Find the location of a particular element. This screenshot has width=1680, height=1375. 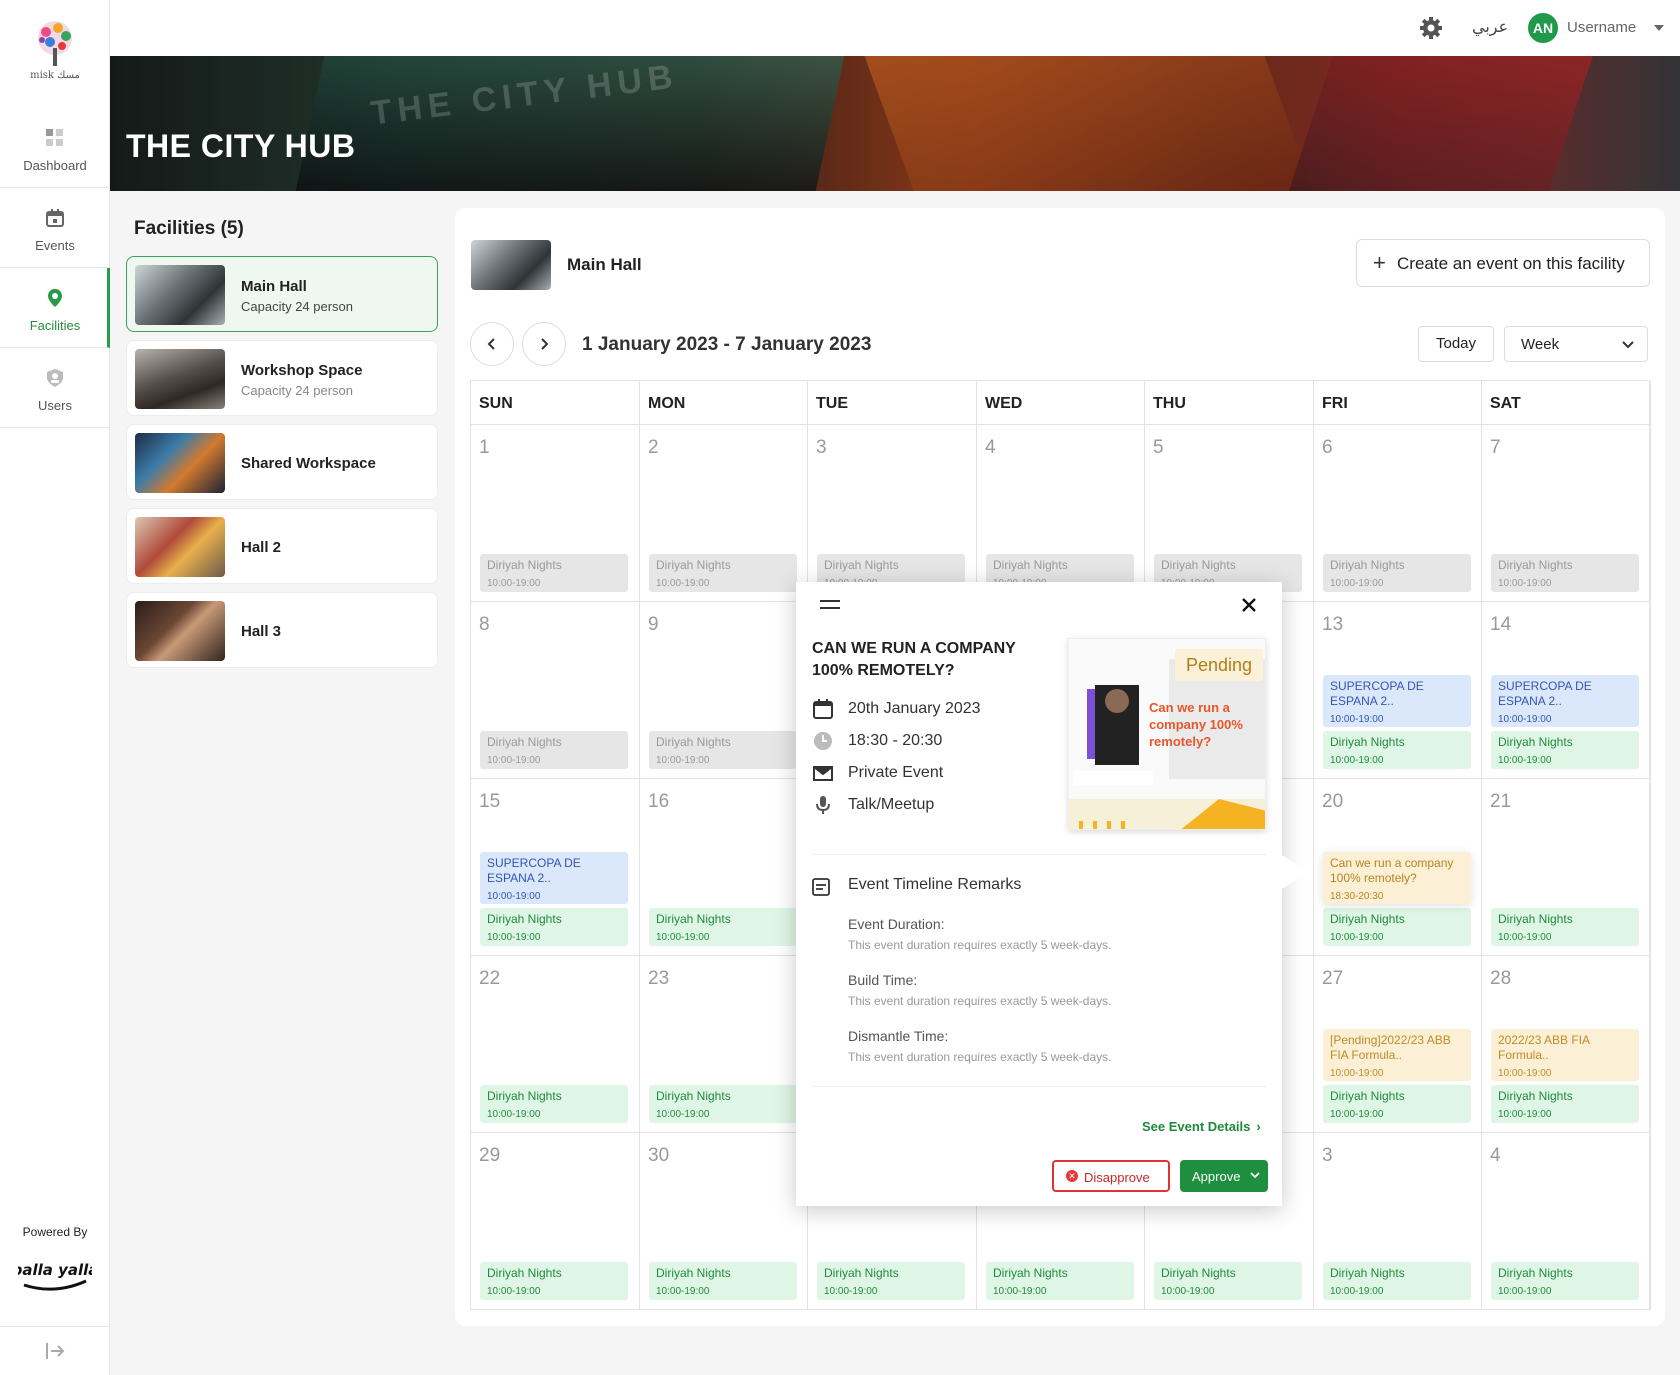

day-number: 23 is located at coordinates (659, 978).